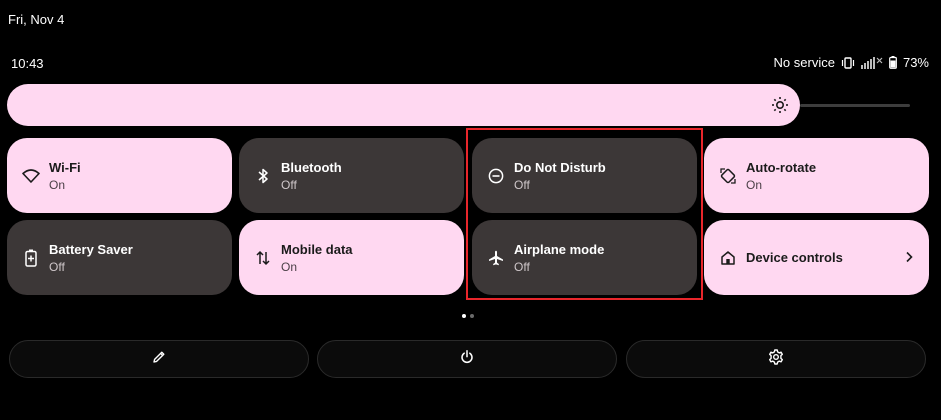 This screenshot has height=420, width=941. What do you see at coordinates (871, 62) in the screenshot?
I see `signal-icon` at bounding box center [871, 62].